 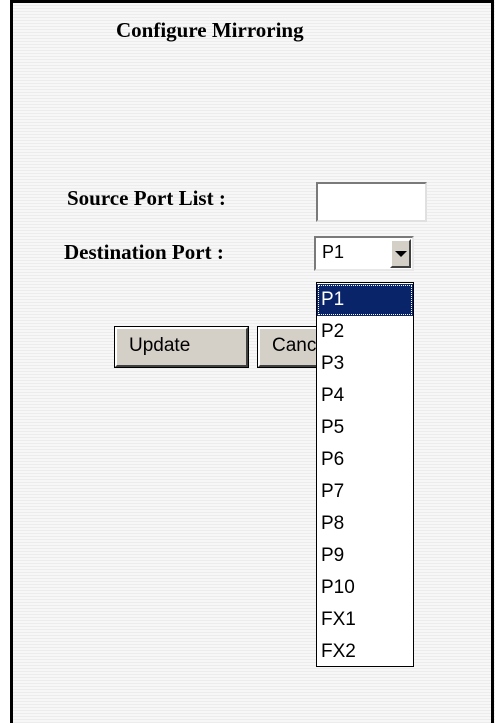 What do you see at coordinates (365, 300) in the screenshot?
I see `dropdown-option-p1: P1` at bounding box center [365, 300].